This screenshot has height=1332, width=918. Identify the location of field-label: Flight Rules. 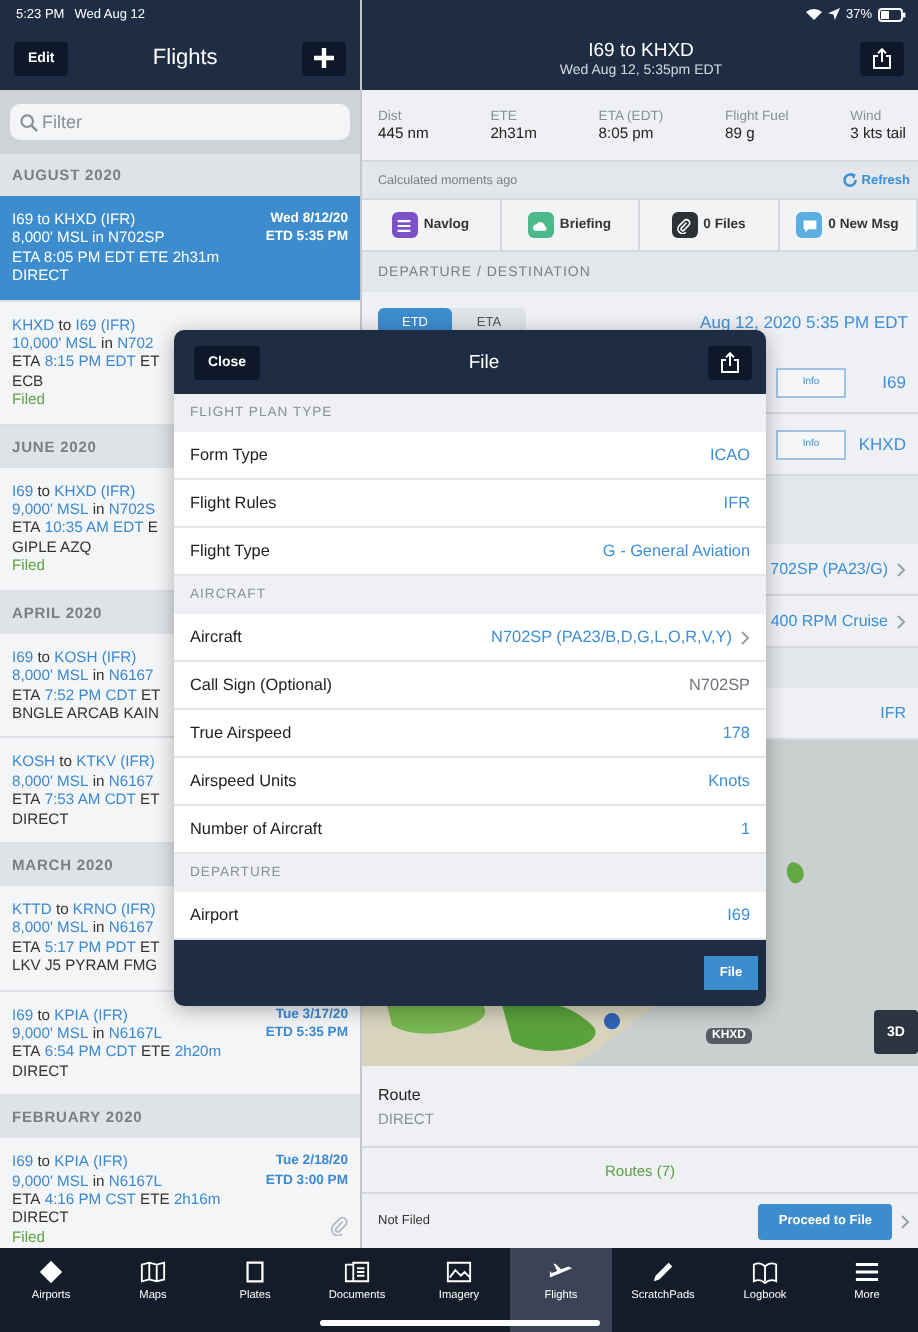
(234, 503).